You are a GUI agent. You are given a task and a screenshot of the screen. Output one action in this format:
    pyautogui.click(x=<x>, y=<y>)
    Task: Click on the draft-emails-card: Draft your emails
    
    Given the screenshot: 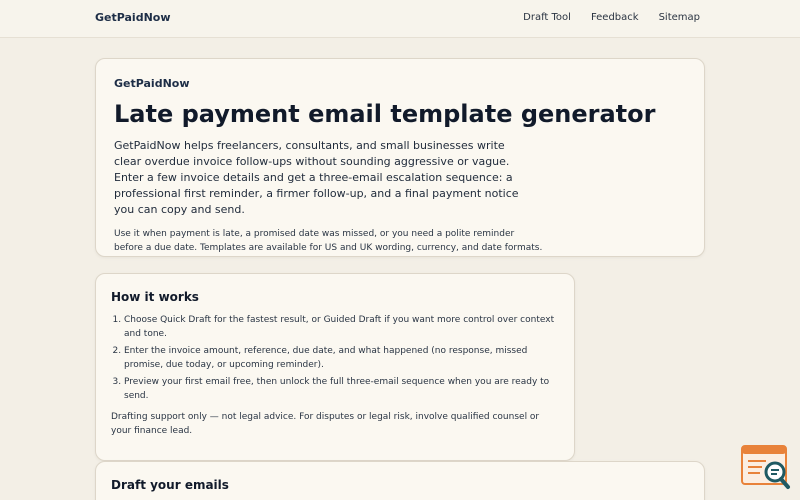 What is the action you would take?
    pyautogui.click(x=400, y=480)
    